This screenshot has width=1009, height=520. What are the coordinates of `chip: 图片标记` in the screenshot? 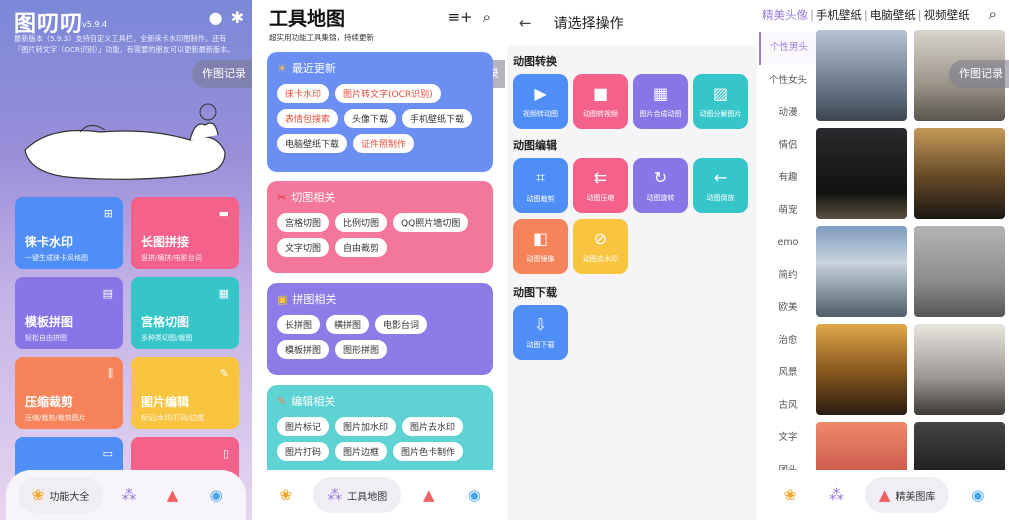 It's located at (303, 426).